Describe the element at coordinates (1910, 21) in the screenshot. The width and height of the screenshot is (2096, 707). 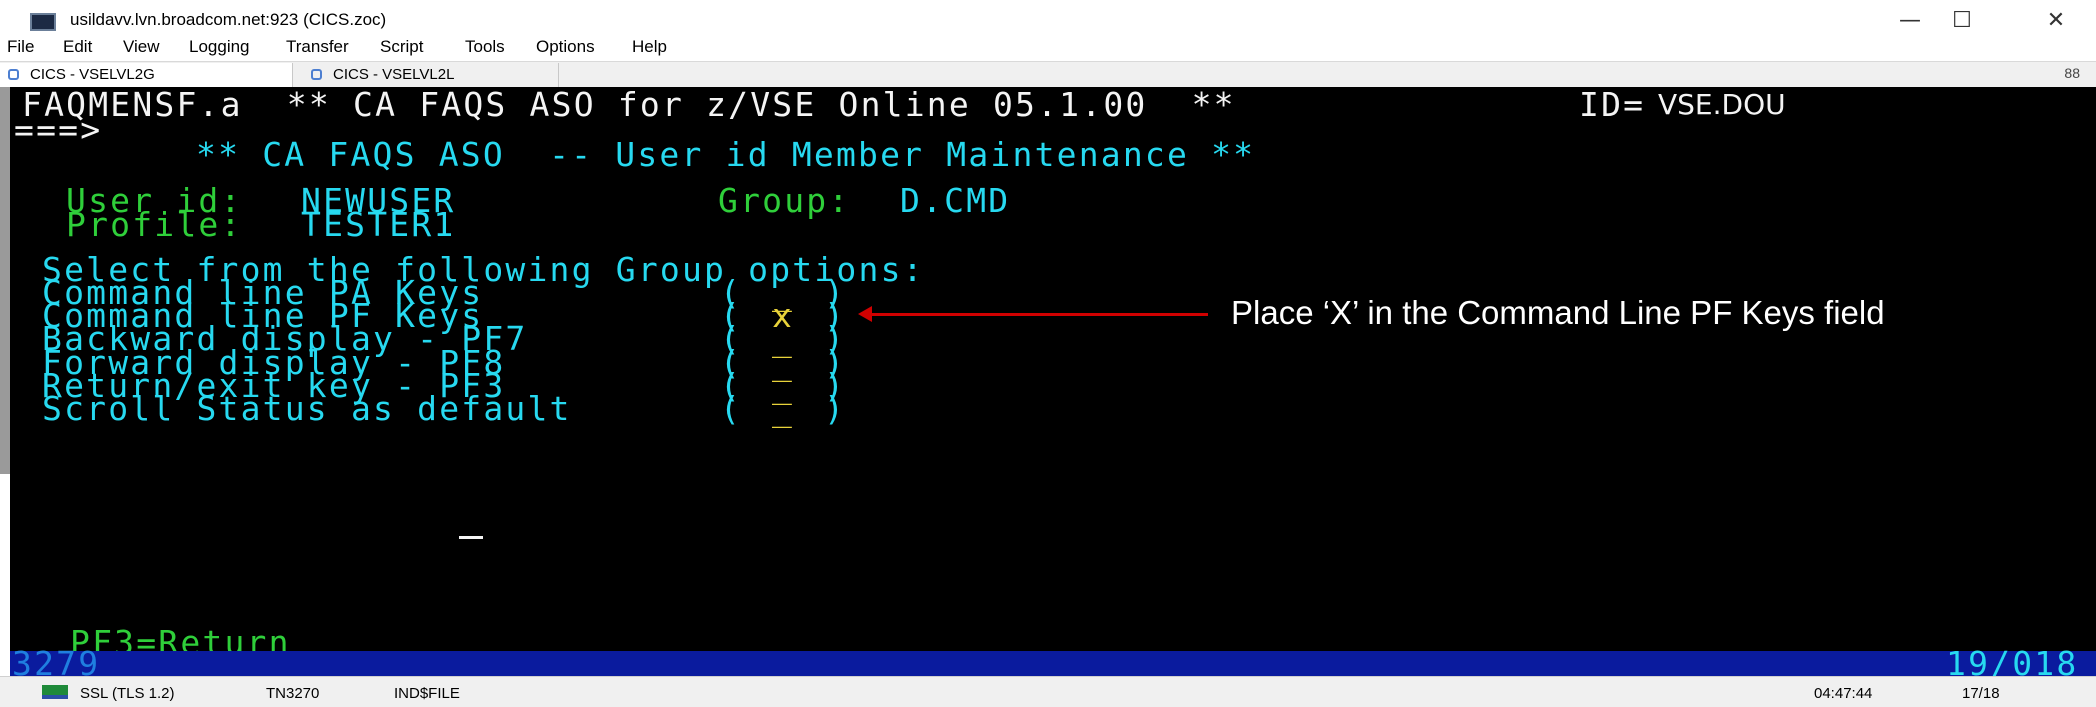
I see `minimize-button: —` at that location.